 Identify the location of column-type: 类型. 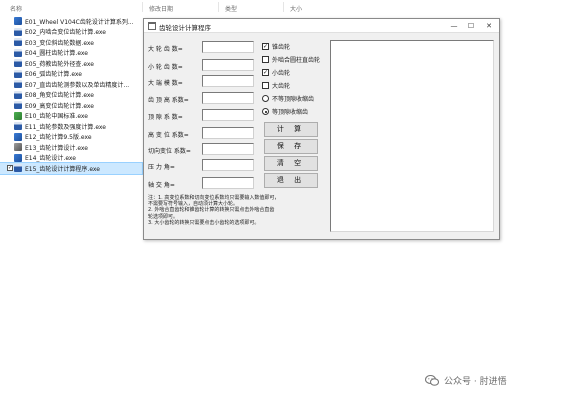
(231, 8).